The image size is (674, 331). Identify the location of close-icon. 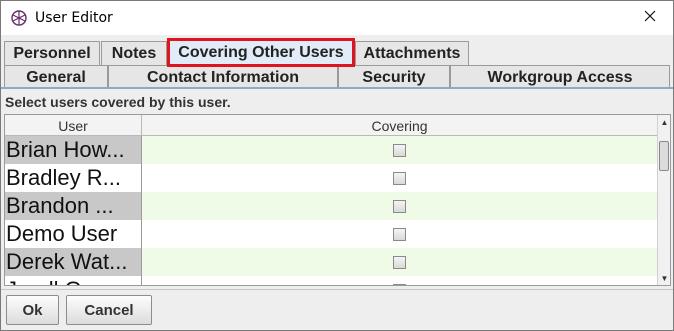
(650, 18).